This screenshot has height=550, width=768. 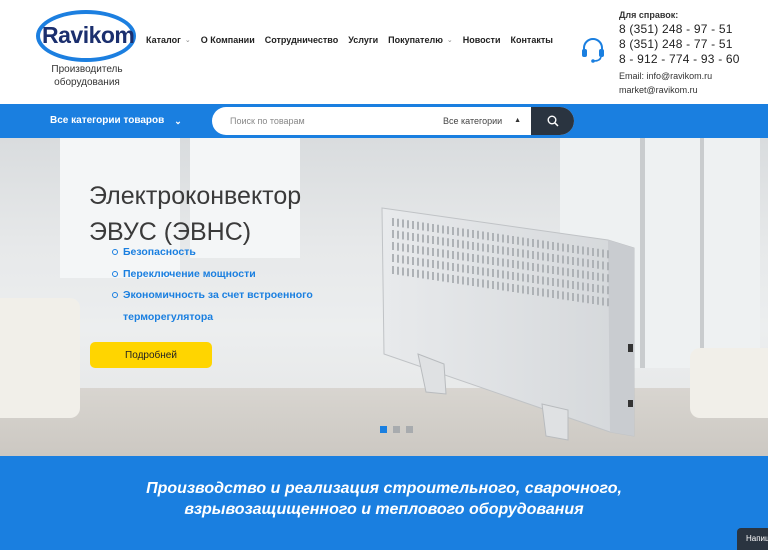 What do you see at coordinates (689, 90) in the screenshot?
I see `email-link: market@ravikom.ru` at bounding box center [689, 90].